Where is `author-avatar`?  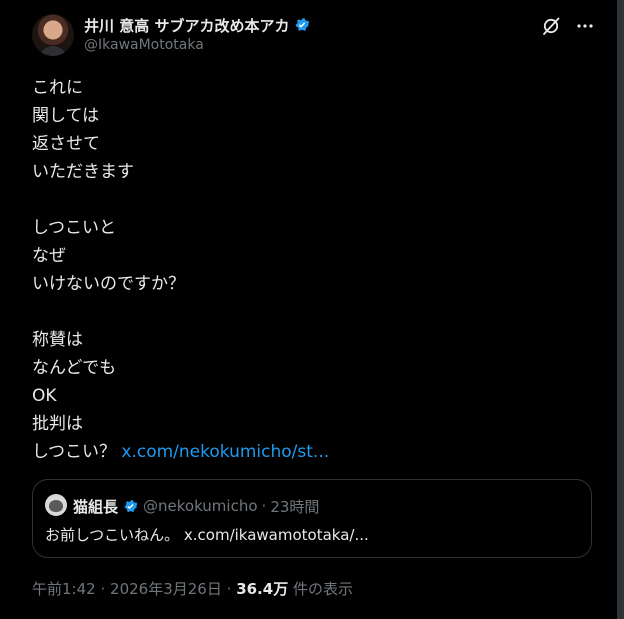
author-avatar is located at coordinates (53, 35).